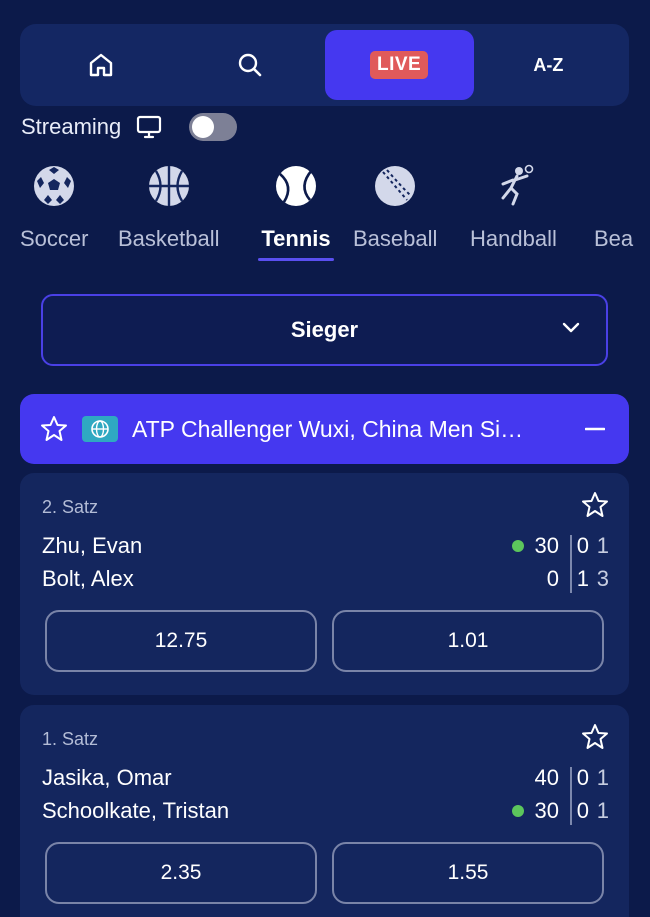 The height and width of the screenshot is (917, 650). Describe the element at coordinates (169, 215) in the screenshot. I see `sport-tab-basketball: Basketball` at that location.